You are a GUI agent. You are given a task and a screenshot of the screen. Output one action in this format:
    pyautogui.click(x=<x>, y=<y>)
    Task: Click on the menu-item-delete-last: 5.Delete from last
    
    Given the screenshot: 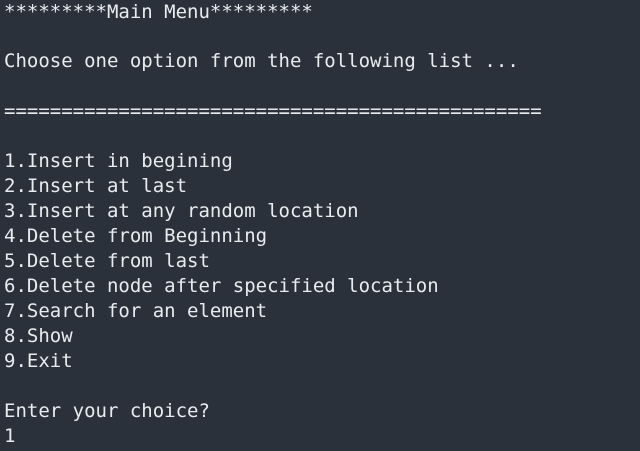 What is the action you would take?
    pyautogui.click(x=107, y=261)
    